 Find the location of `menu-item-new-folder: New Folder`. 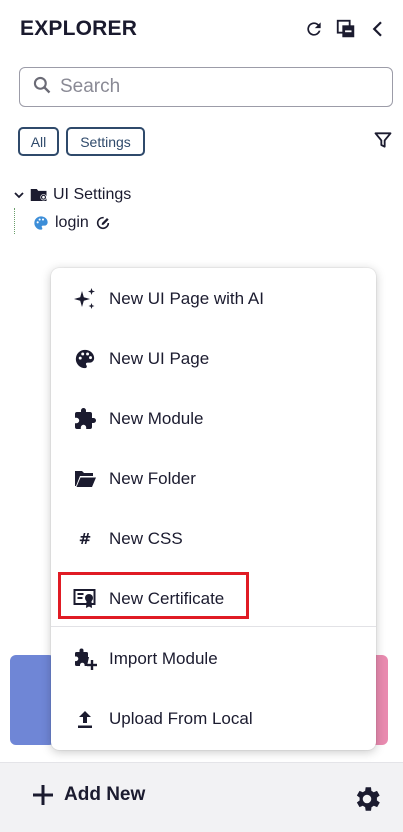

menu-item-new-folder: New Folder is located at coordinates (213, 479).